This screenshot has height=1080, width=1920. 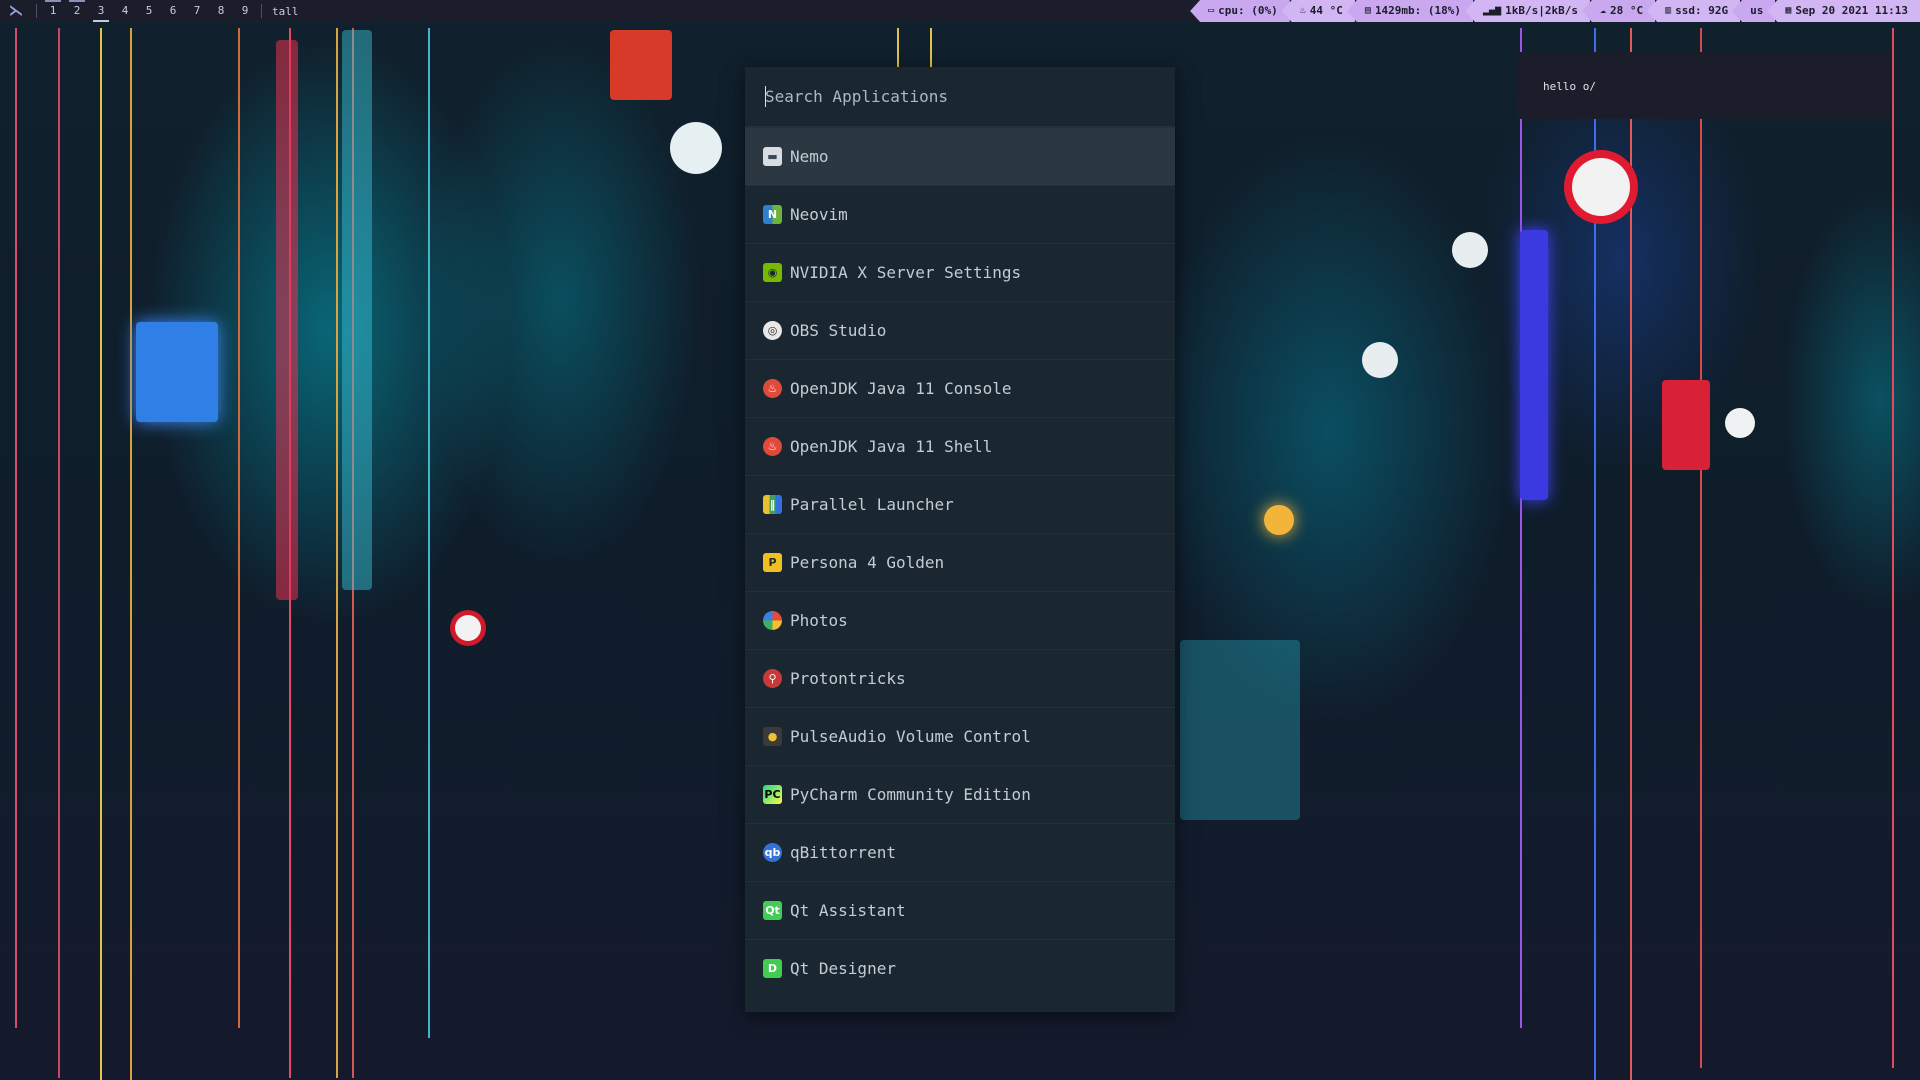 What do you see at coordinates (955, 96) in the screenshot?
I see `search-input` at bounding box center [955, 96].